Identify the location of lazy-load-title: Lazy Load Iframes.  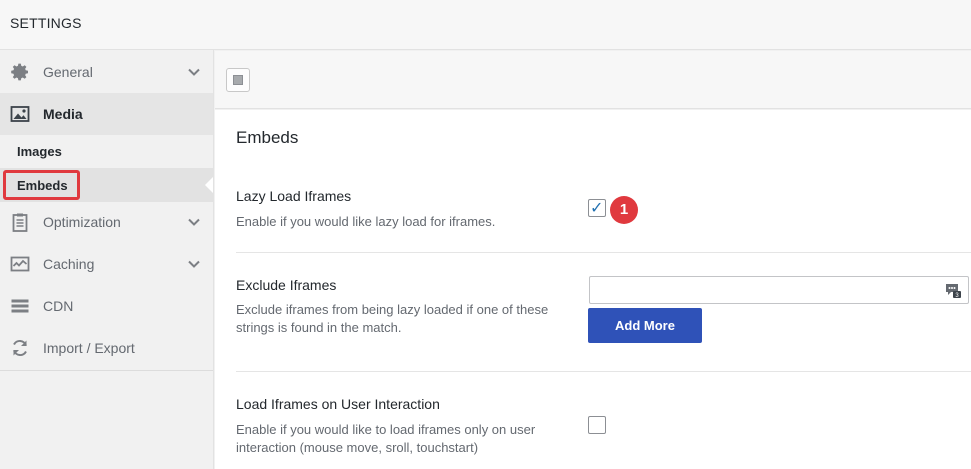
(294, 196).